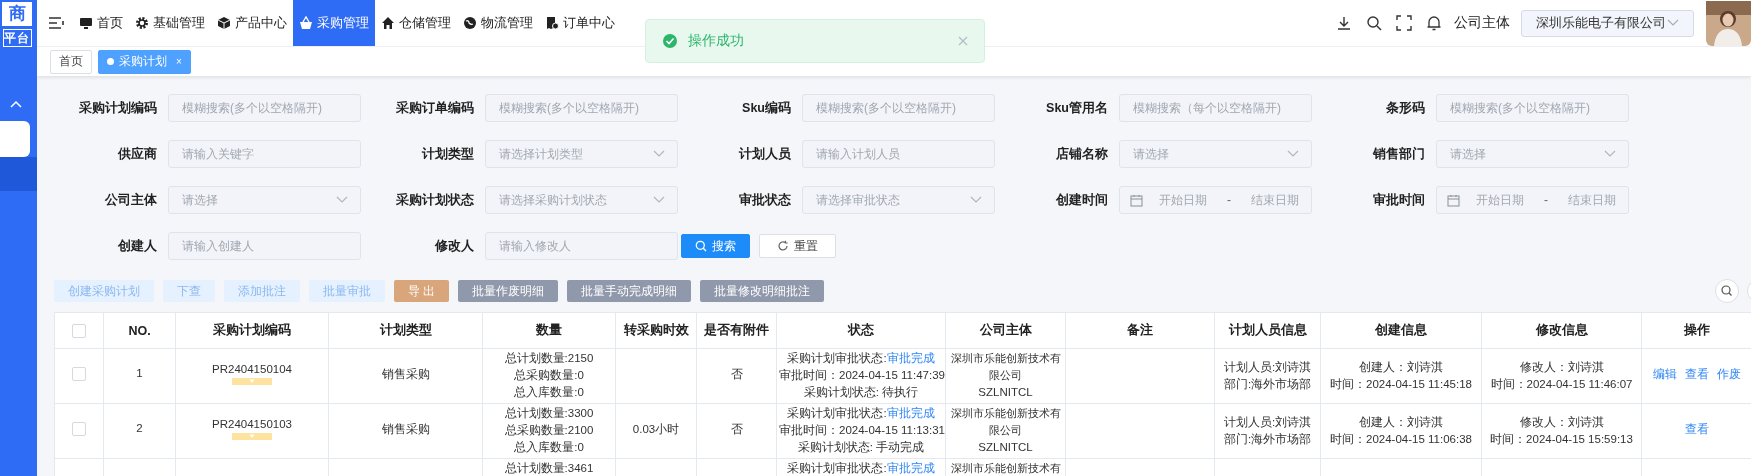  Describe the element at coordinates (508, 291) in the screenshot. I see `toolbar-button: 批量作废明细` at that location.